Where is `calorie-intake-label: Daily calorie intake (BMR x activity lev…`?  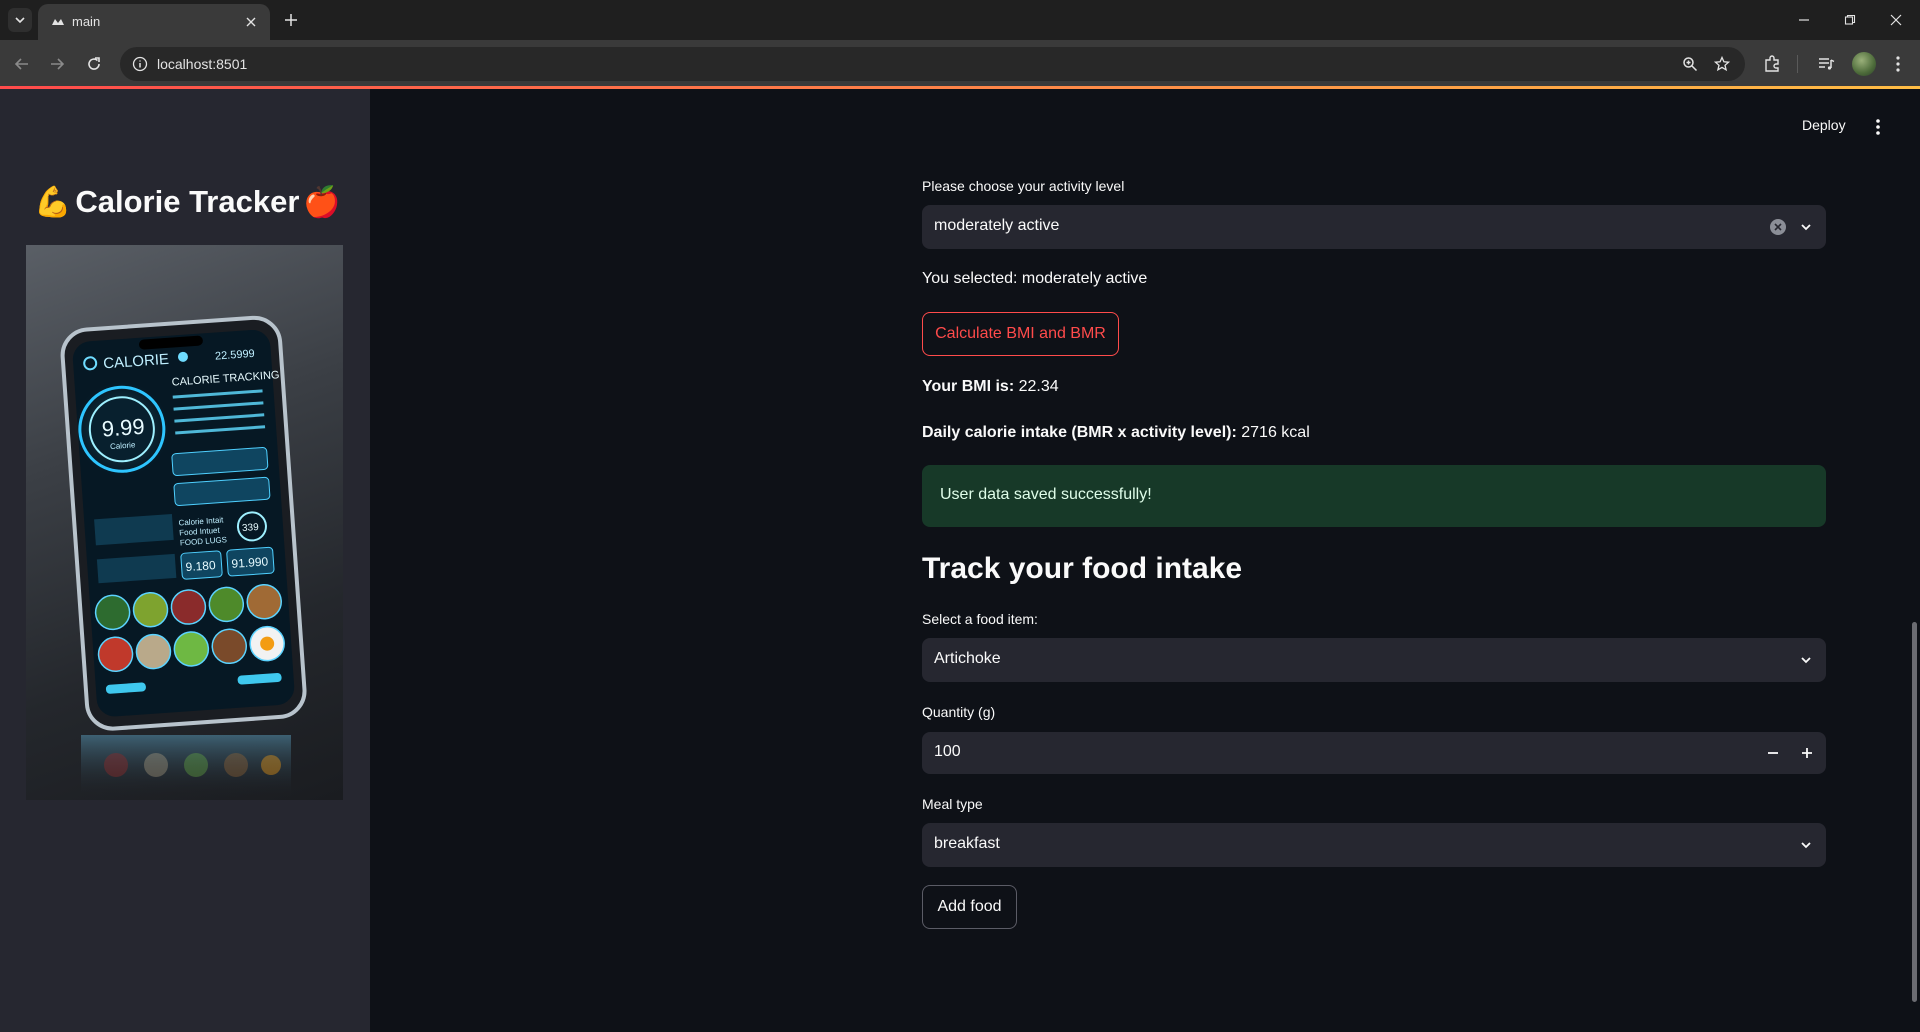
calorie-intake-label: Daily calorie intake (BMR x activity lev… is located at coordinates (1079, 432).